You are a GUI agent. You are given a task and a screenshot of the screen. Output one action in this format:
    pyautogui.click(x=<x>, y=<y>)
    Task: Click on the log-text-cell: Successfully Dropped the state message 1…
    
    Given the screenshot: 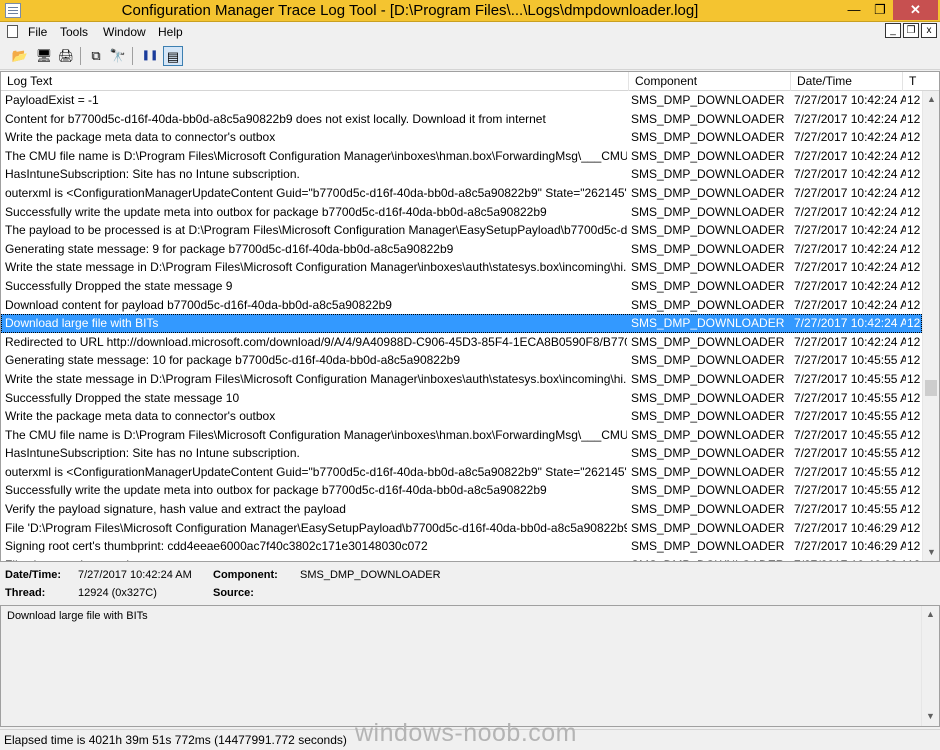 What is the action you would take?
    pyautogui.click(x=122, y=397)
    